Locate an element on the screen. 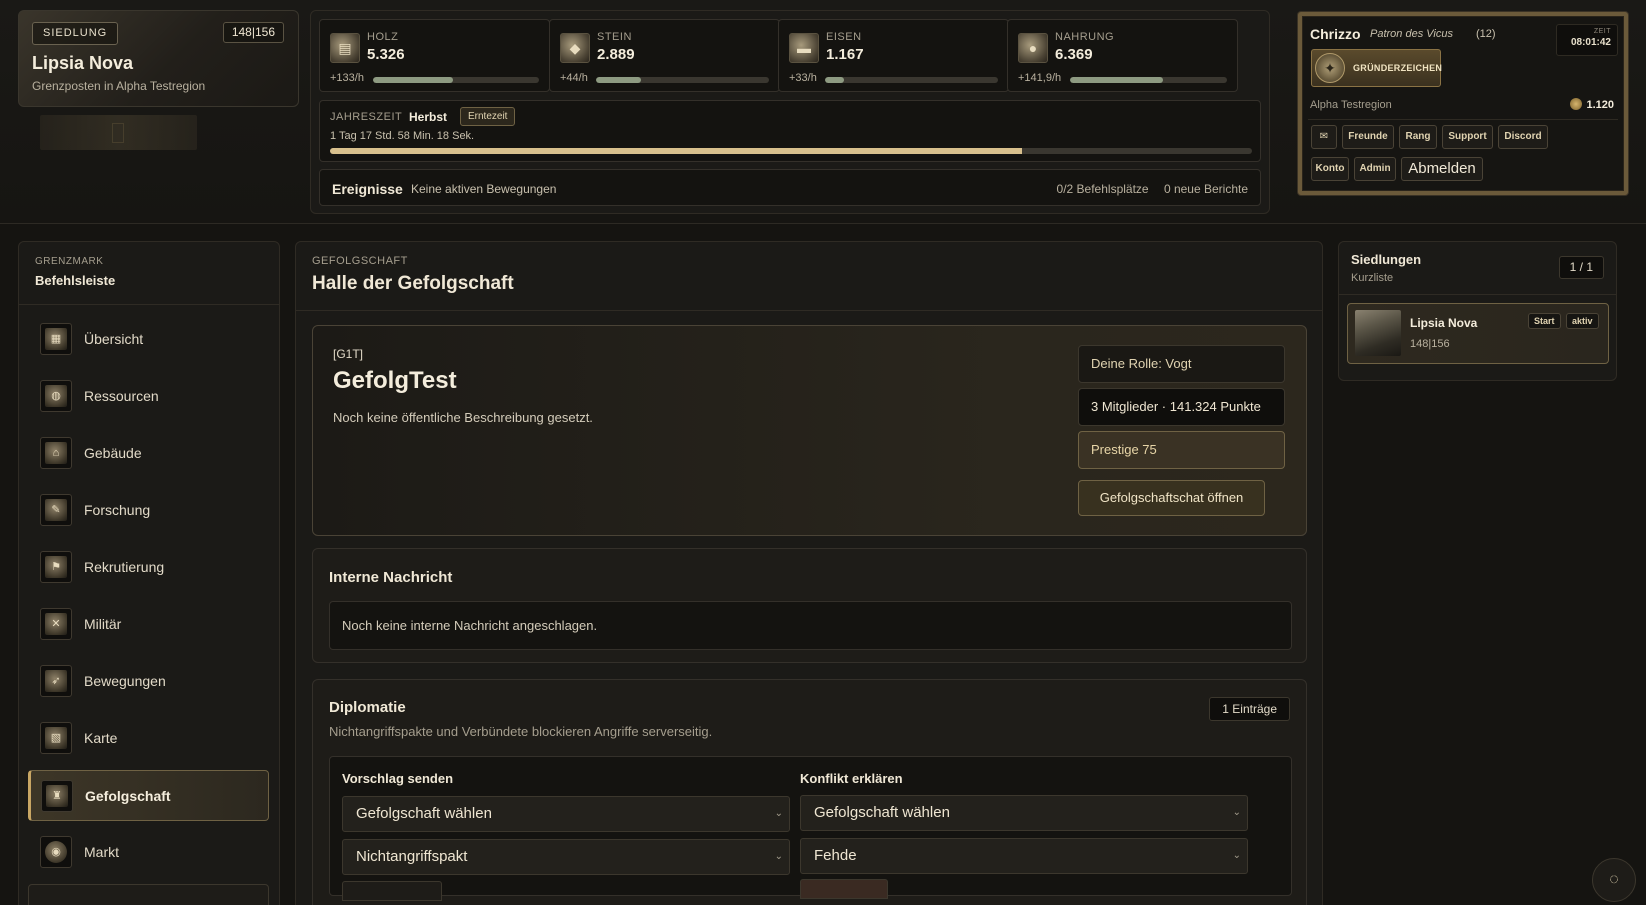  season-label: JAHRESZEIT is located at coordinates (366, 117).